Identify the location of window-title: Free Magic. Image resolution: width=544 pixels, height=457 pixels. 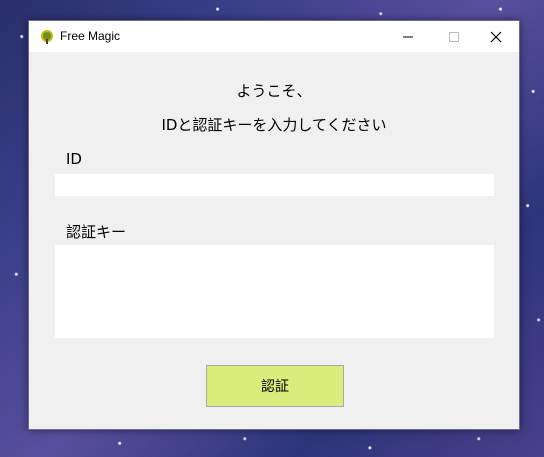
(90, 36).